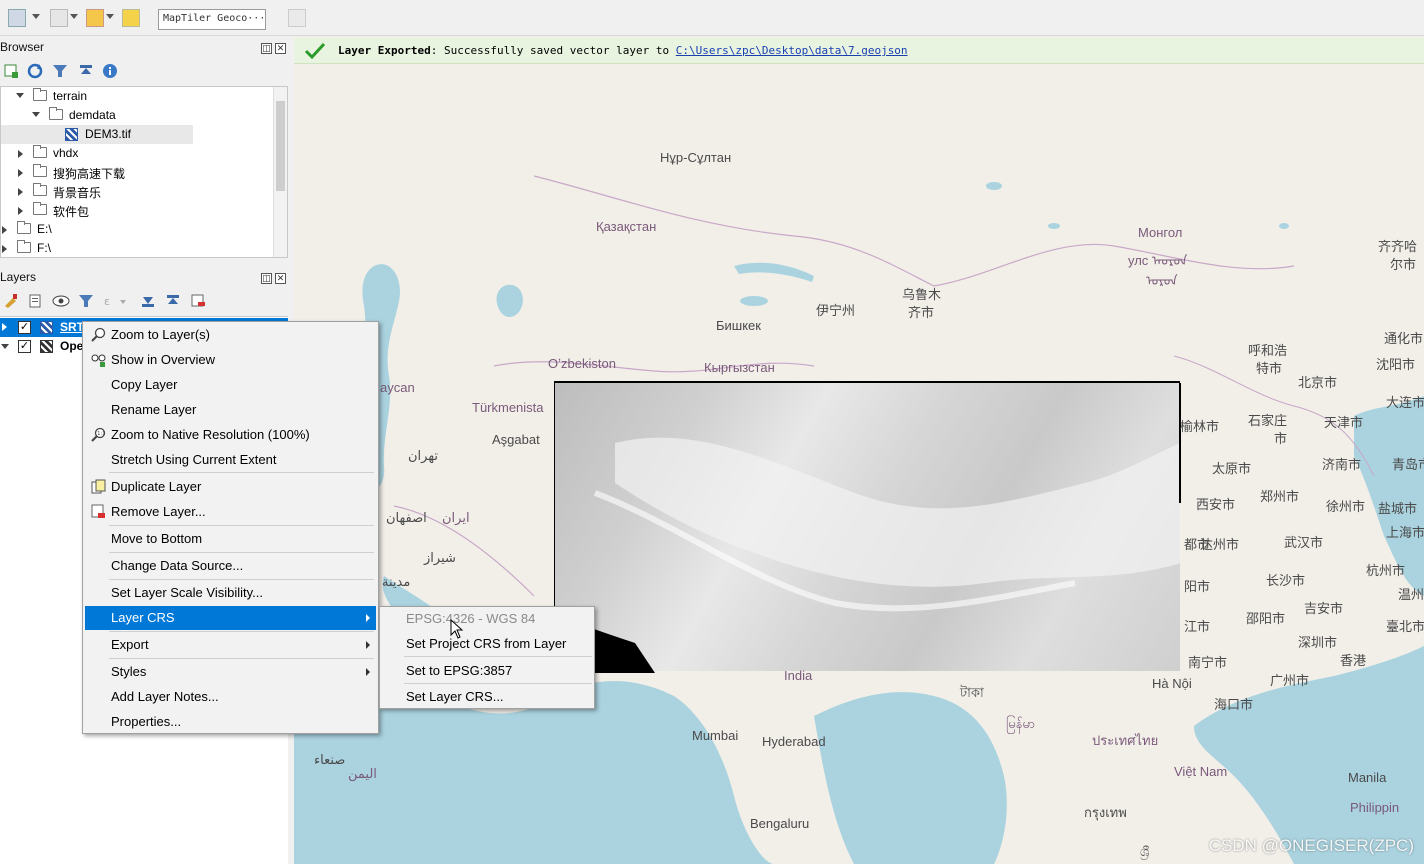 This screenshot has width=1424, height=864. What do you see at coordinates (1398, 246) in the screenshot?
I see `map-label-qiqihar: 齐齐哈` at bounding box center [1398, 246].